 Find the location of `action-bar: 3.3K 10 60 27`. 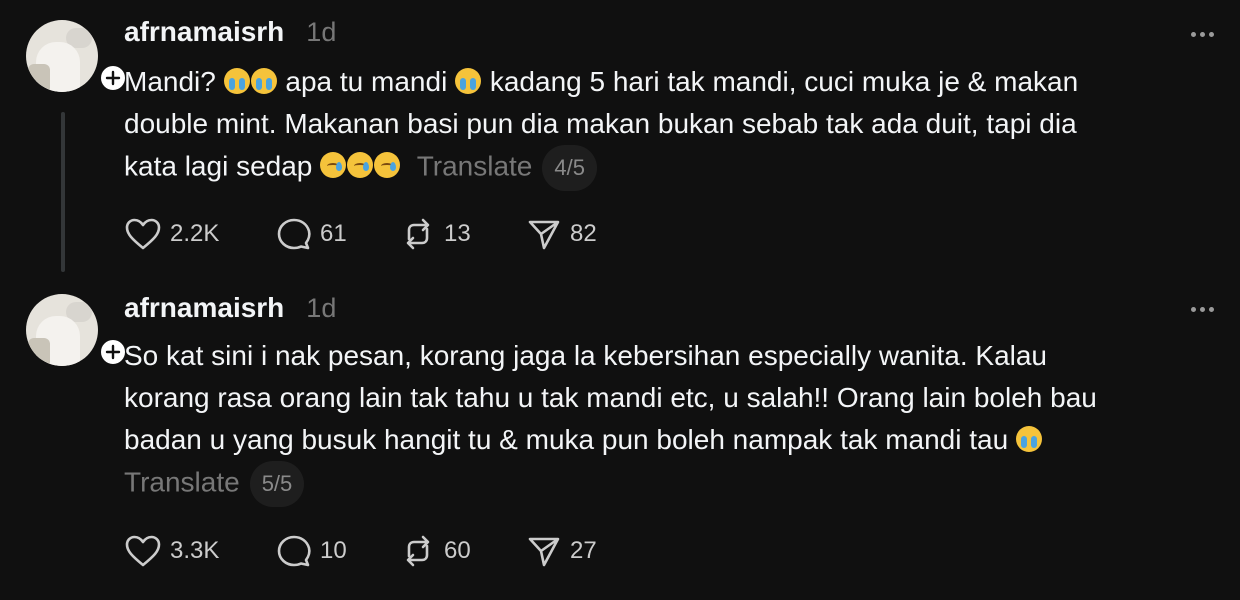

action-bar: 3.3K 10 60 27 is located at coordinates (385, 551).